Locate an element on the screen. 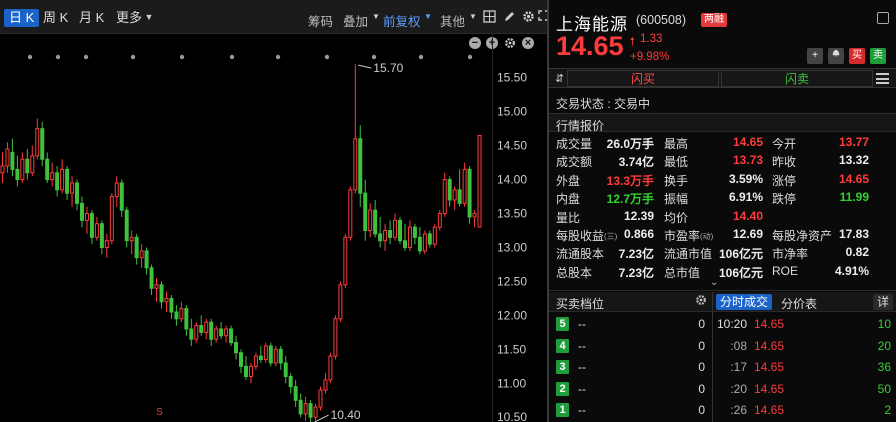 The height and width of the screenshot is (422, 896). chip-distribution-button: 筹码 is located at coordinates (320, 20).